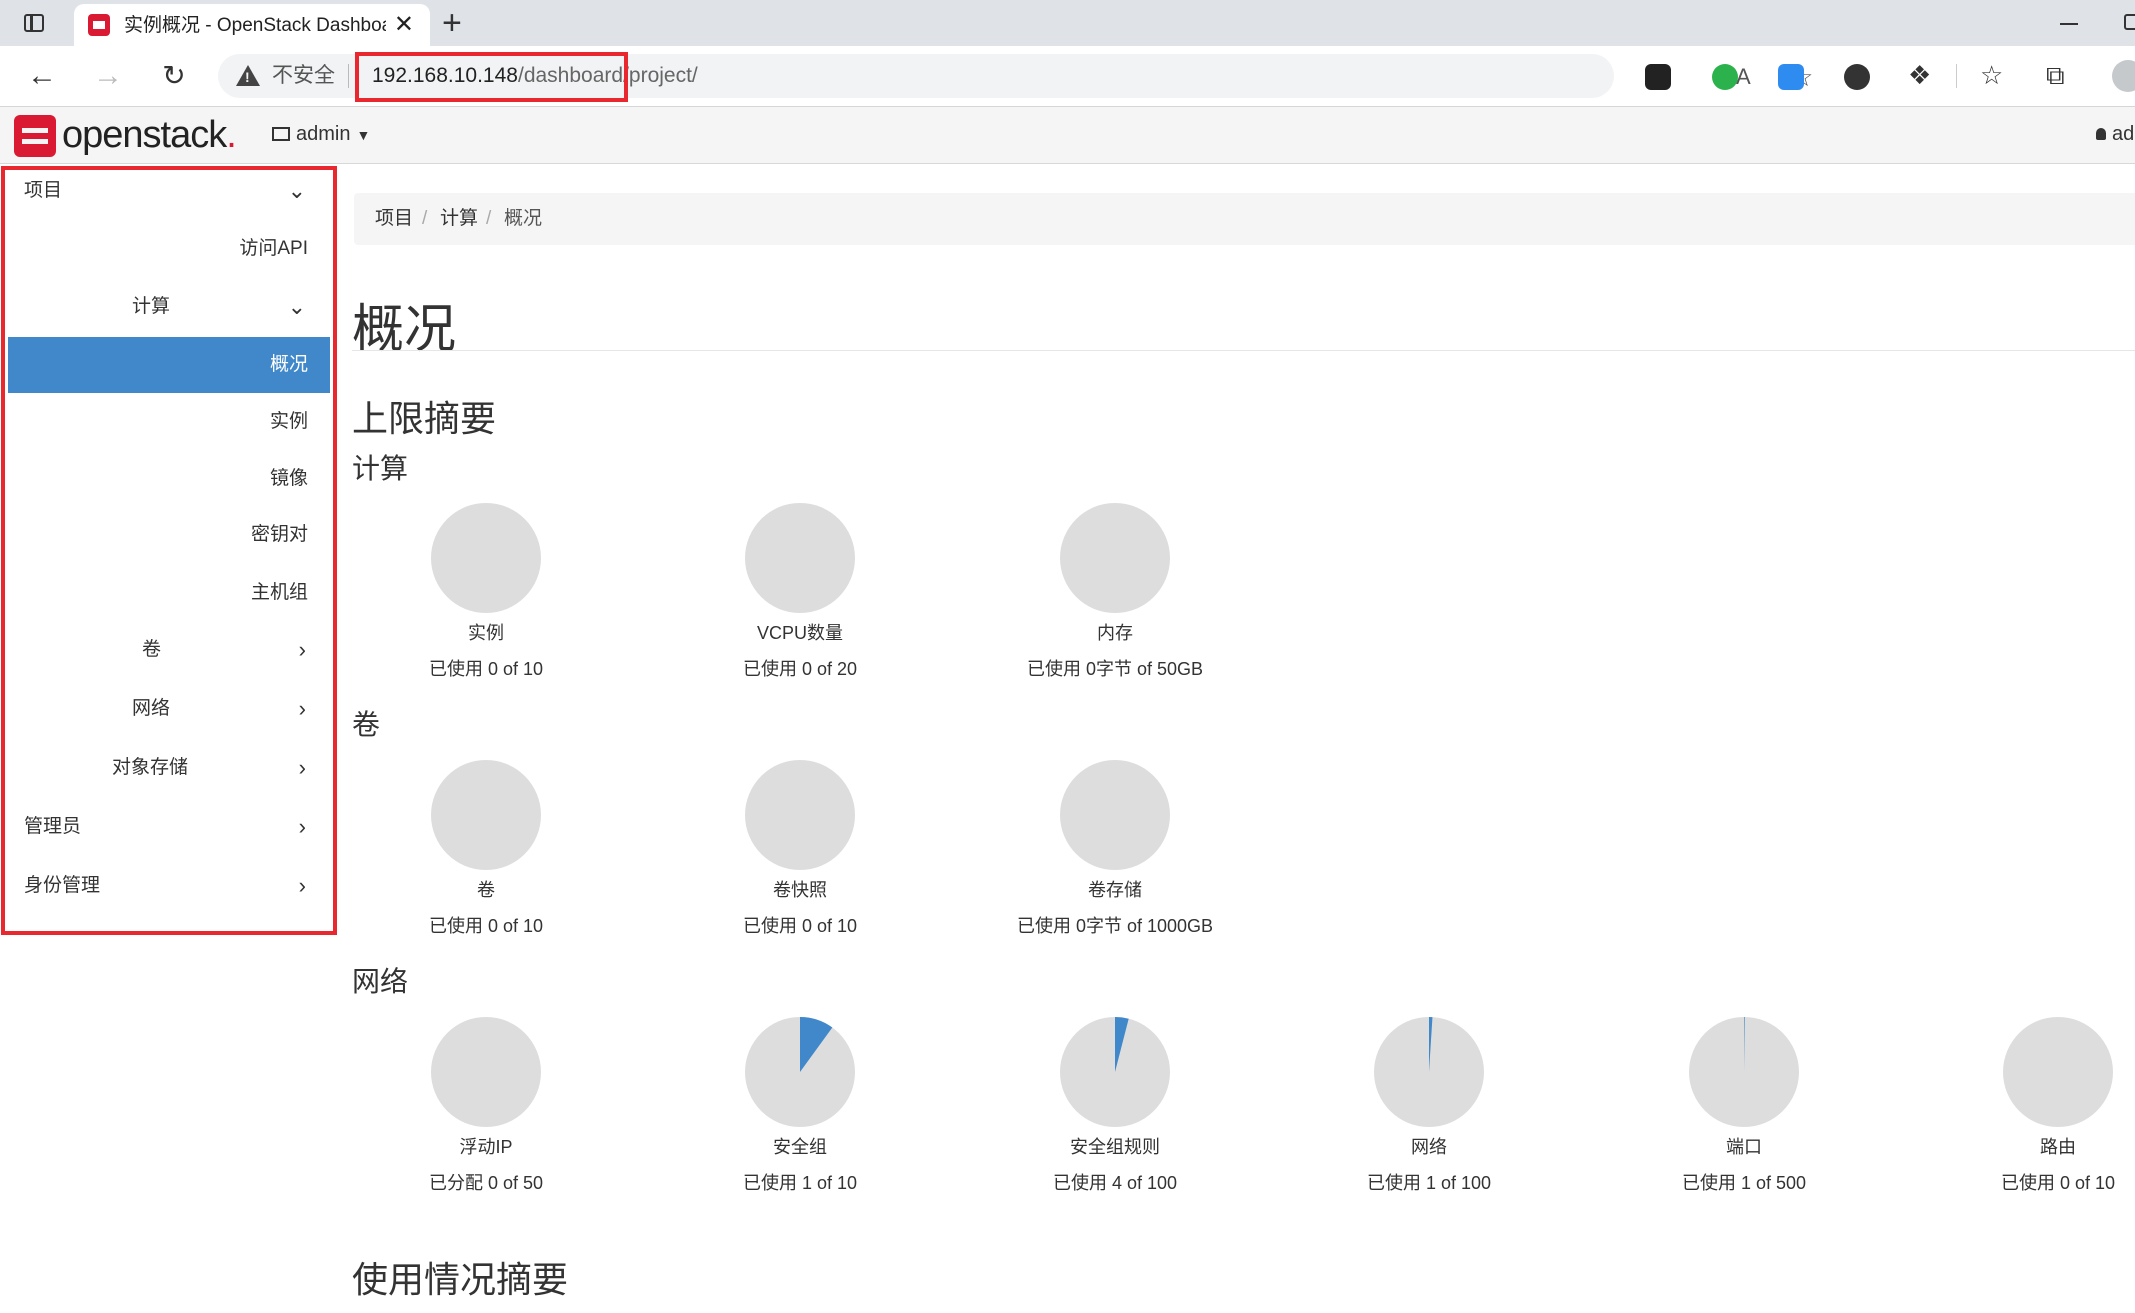  Describe the element at coordinates (1115, 1147) in the screenshot. I see `chart-label: 安全组规则` at that location.